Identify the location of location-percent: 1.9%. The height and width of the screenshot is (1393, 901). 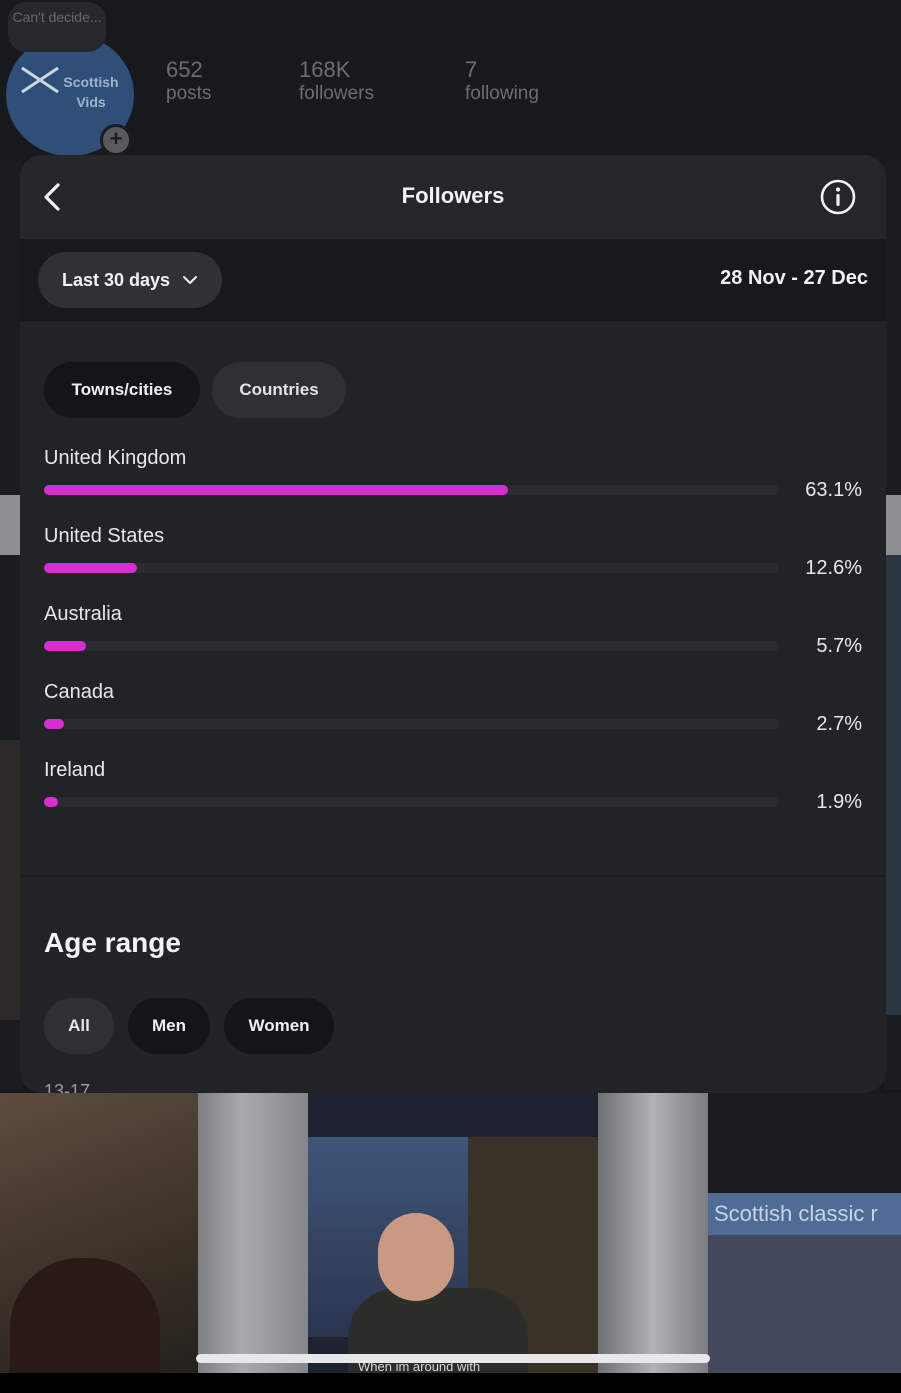
(839, 802).